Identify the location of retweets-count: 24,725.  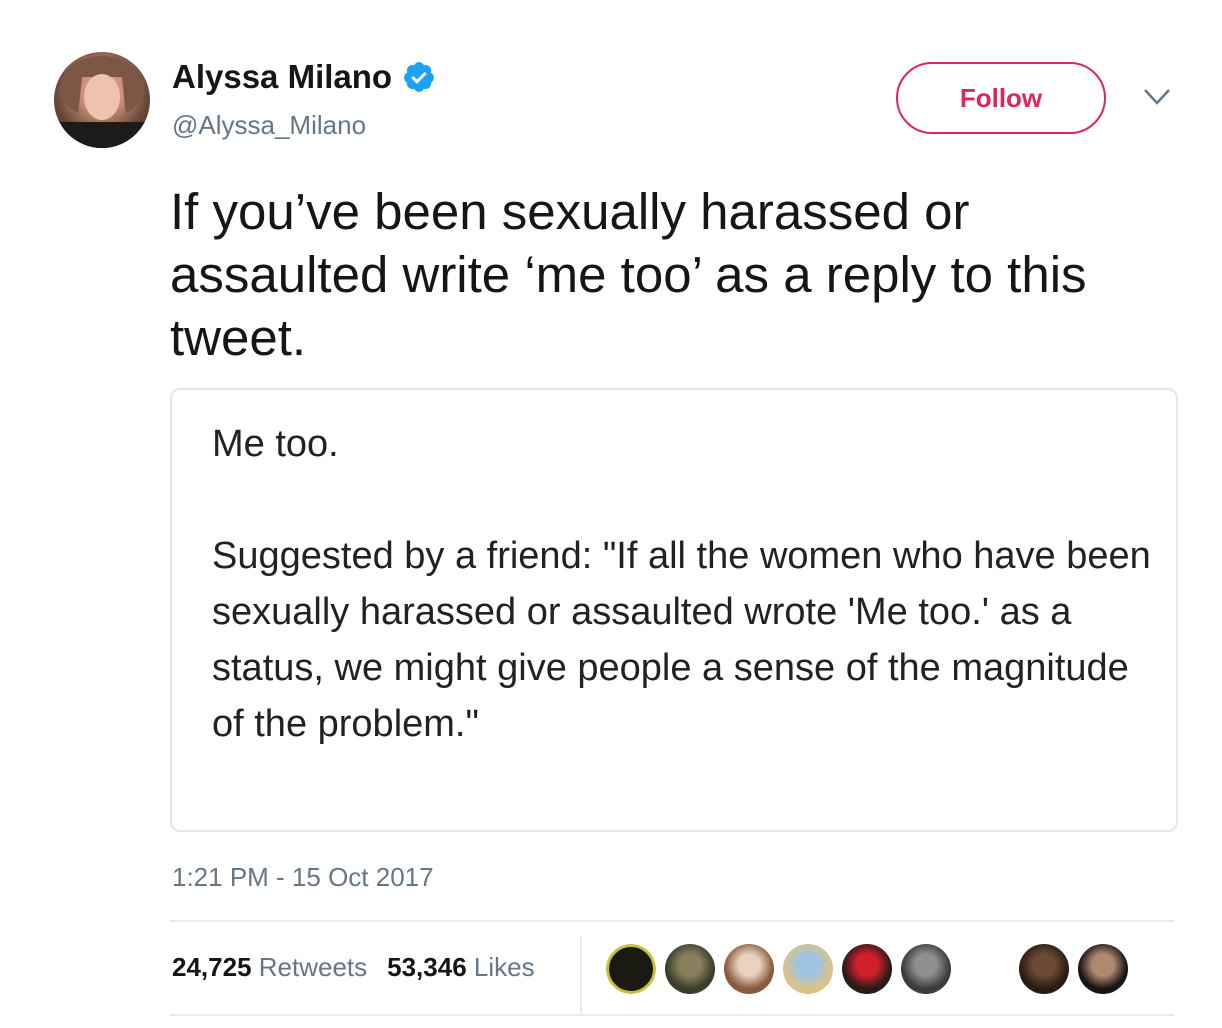
(215, 967).